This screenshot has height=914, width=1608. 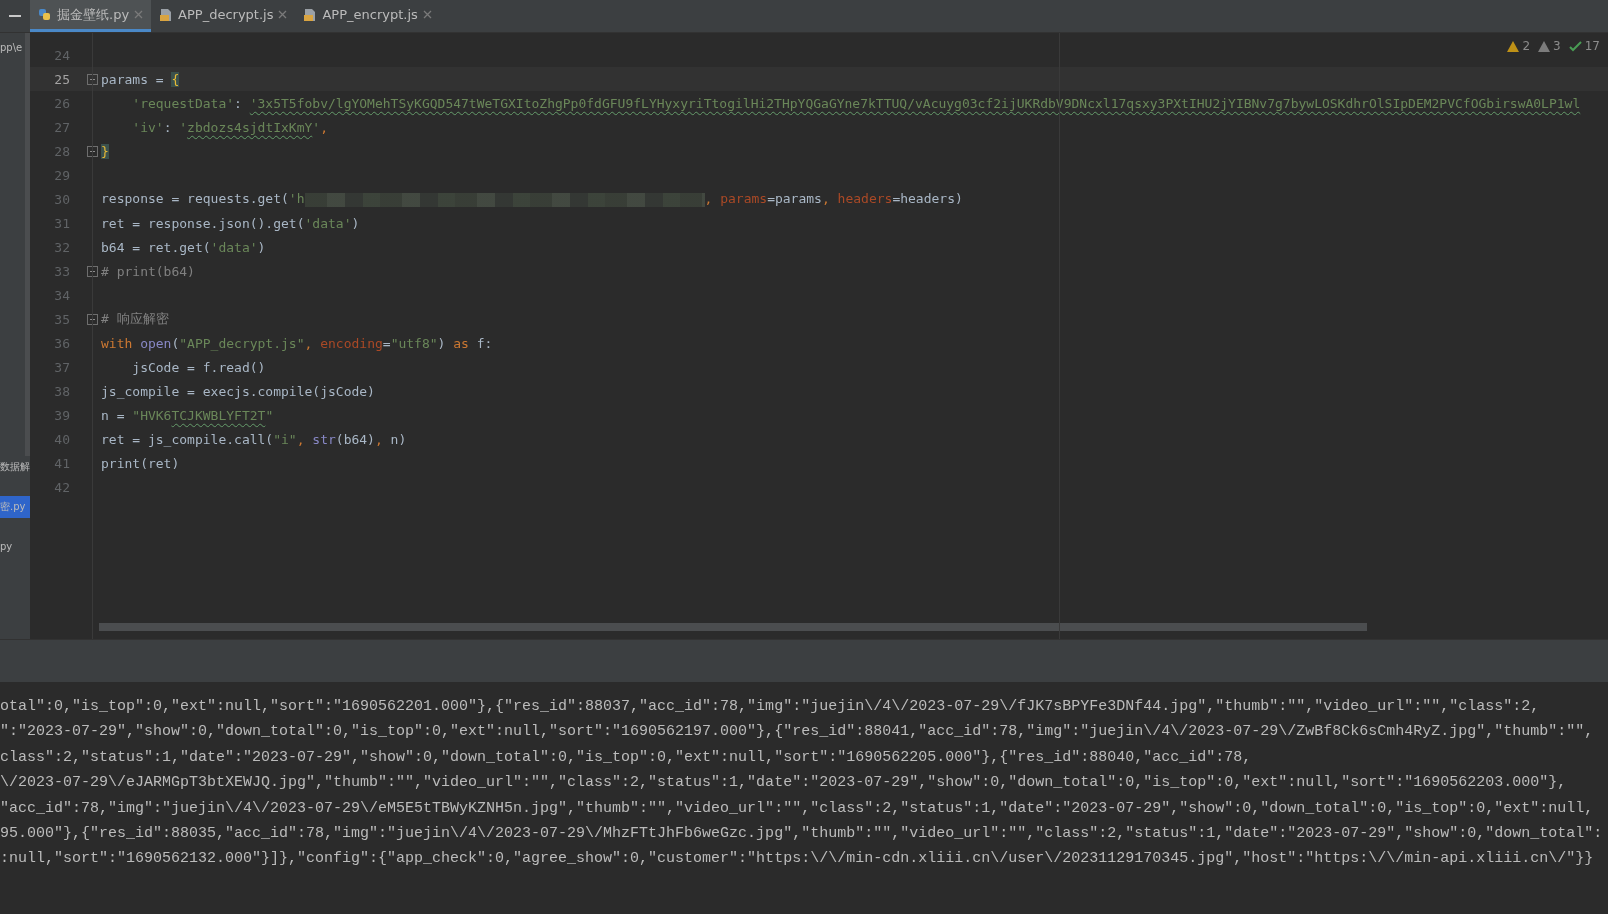 What do you see at coordinates (223, 16) in the screenshot?
I see `editor-tab: APP_decrypt.js` at bounding box center [223, 16].